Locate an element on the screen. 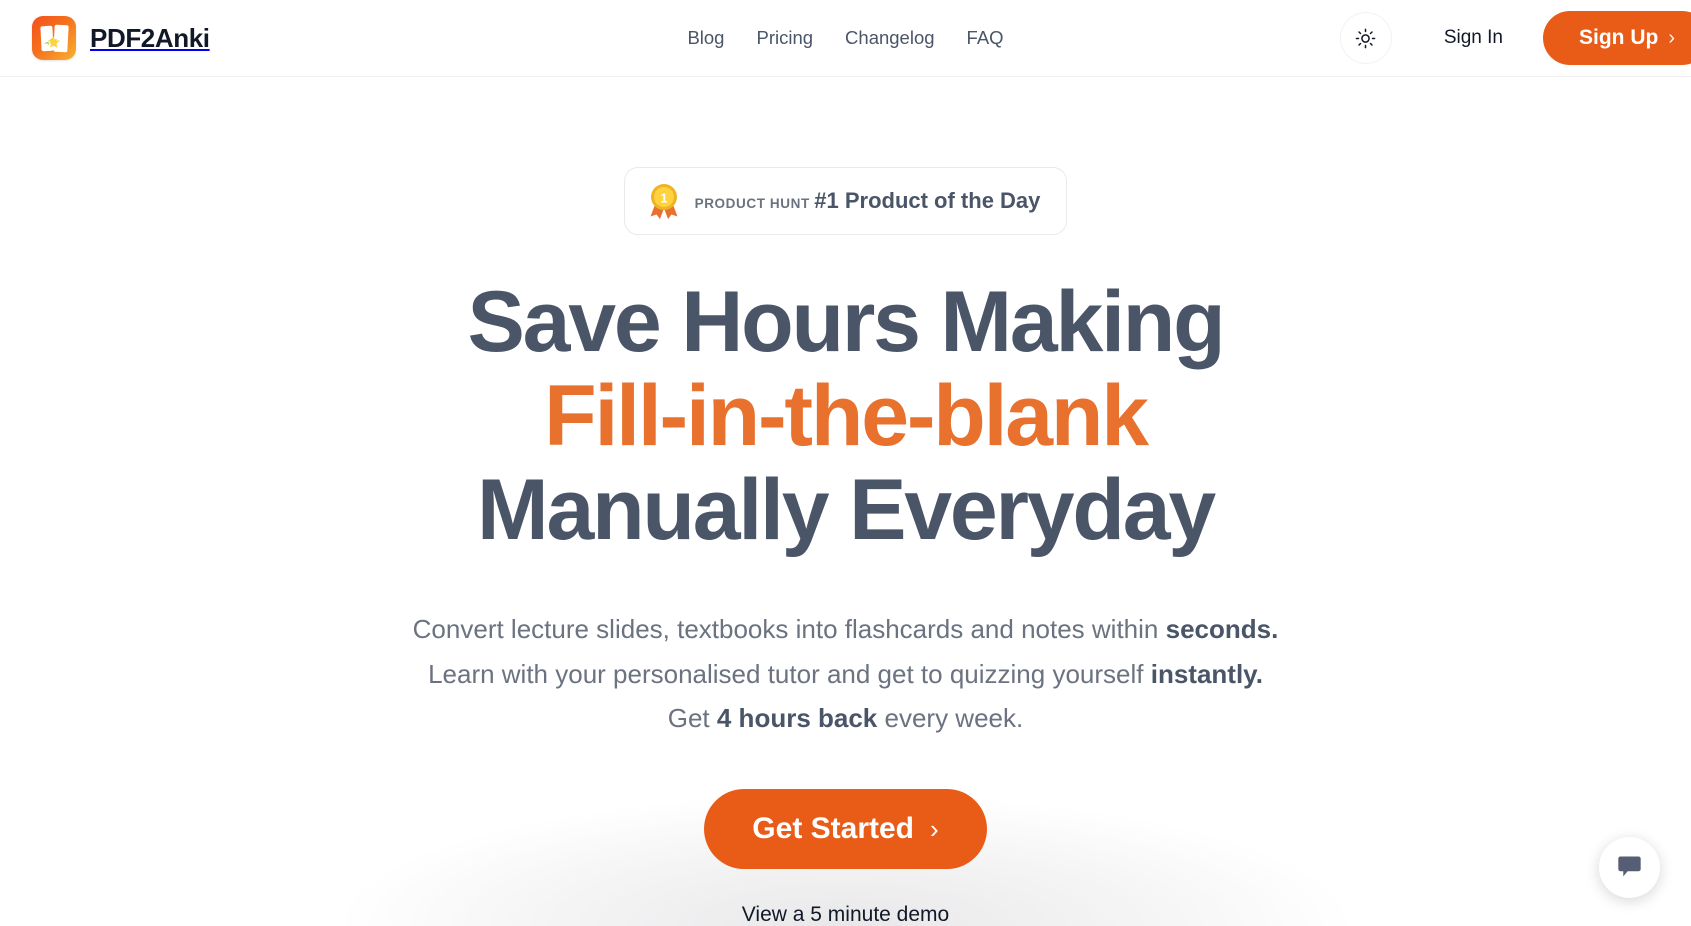 The height and width of the screenshot is (926, 1691). nav-item-faq: FAQ is located at coordinates (985, 38).